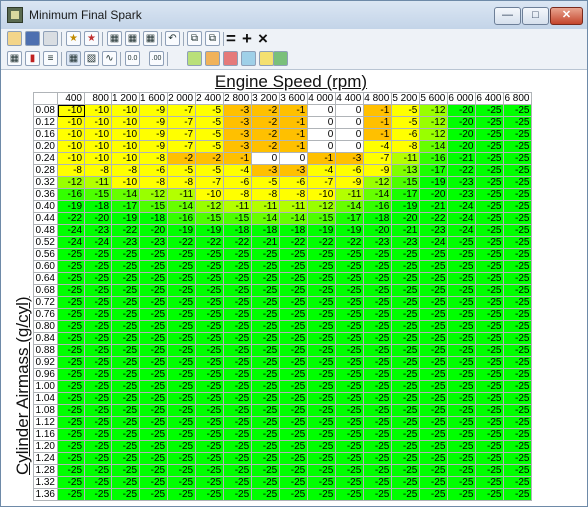 This screenshot has height=507, width=588. I want to click on row-header: 0.16, so click(45, 134).